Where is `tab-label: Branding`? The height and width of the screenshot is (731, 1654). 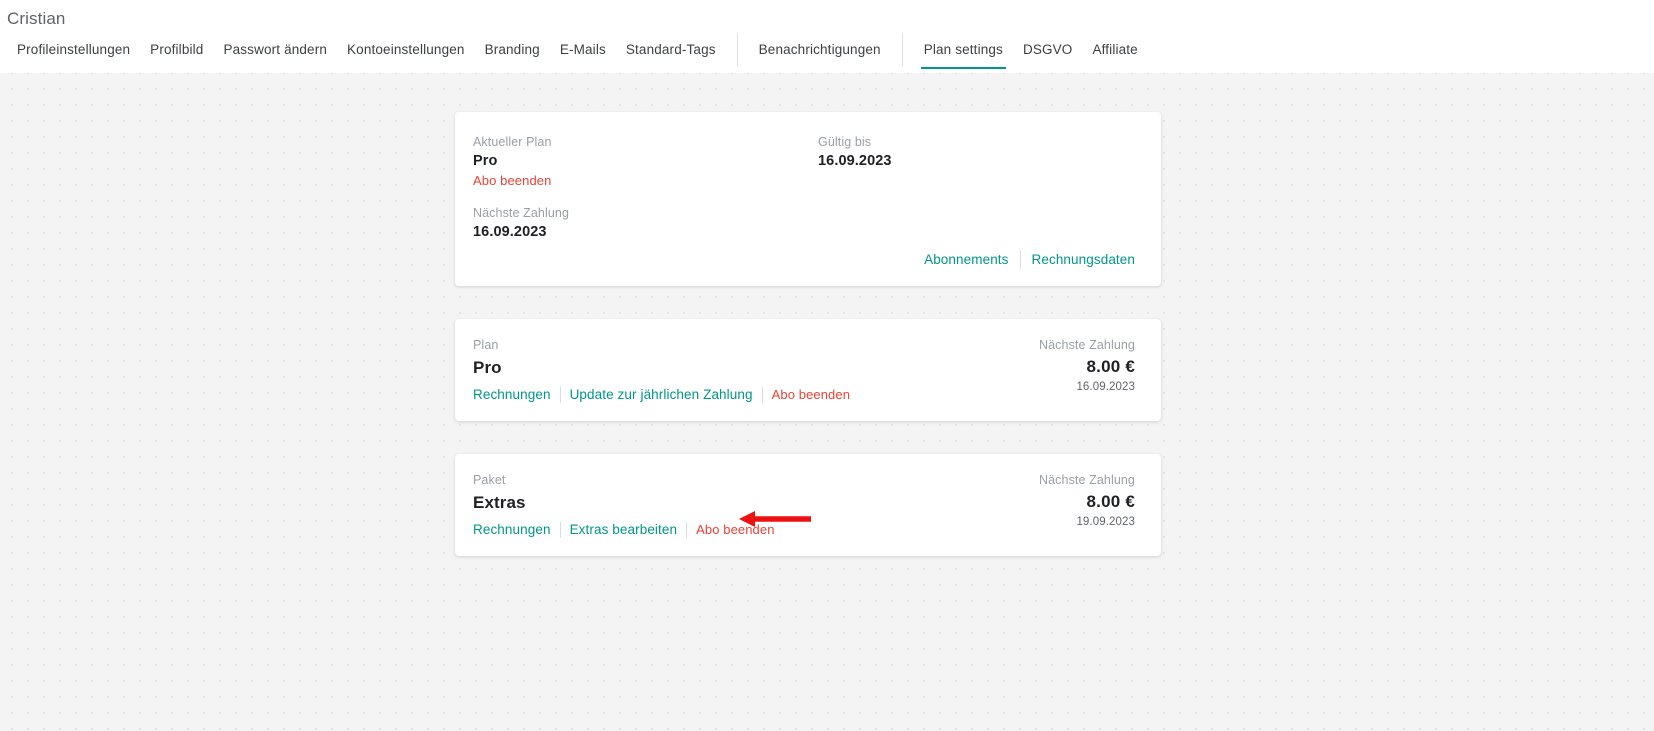
tab-label: Branding is located at coordinates (512, 49).